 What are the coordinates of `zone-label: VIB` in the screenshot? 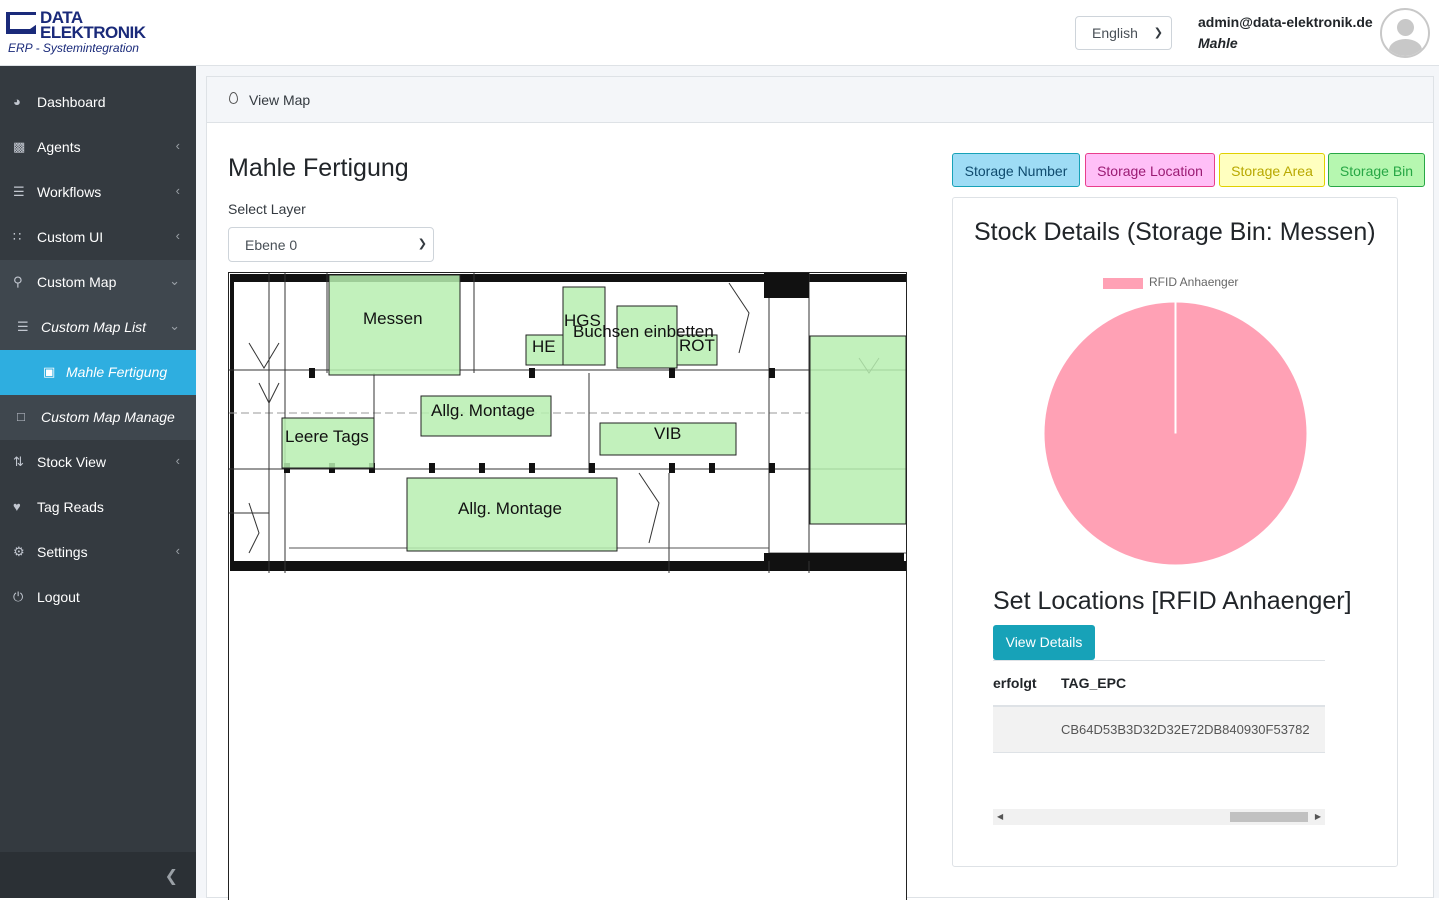 It's located at (667, 433).